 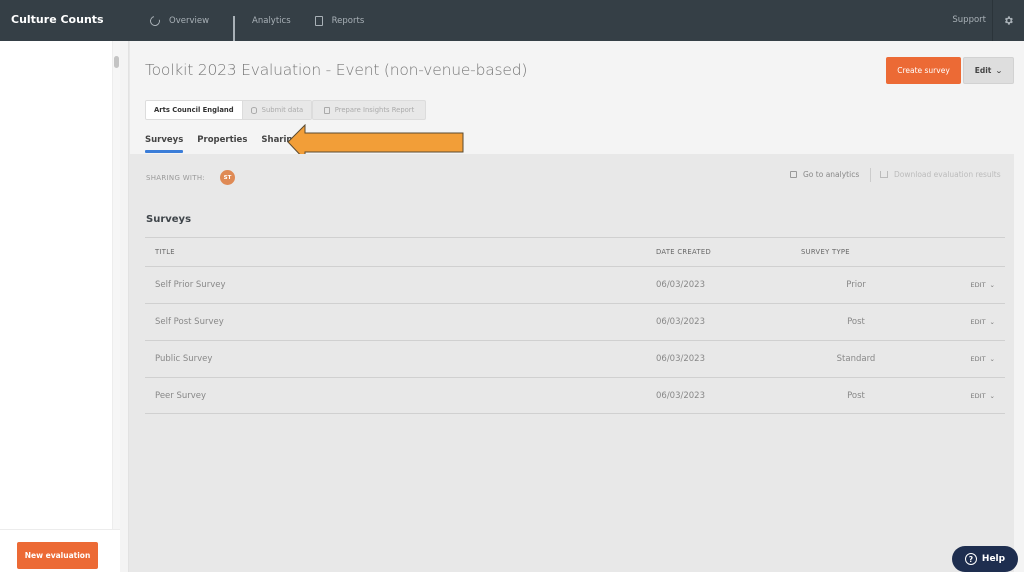 What do you see at coordinates (282, 110) in the screenshot?
I see `submit-data-label: Submit data` at bounding box center [282, 110].